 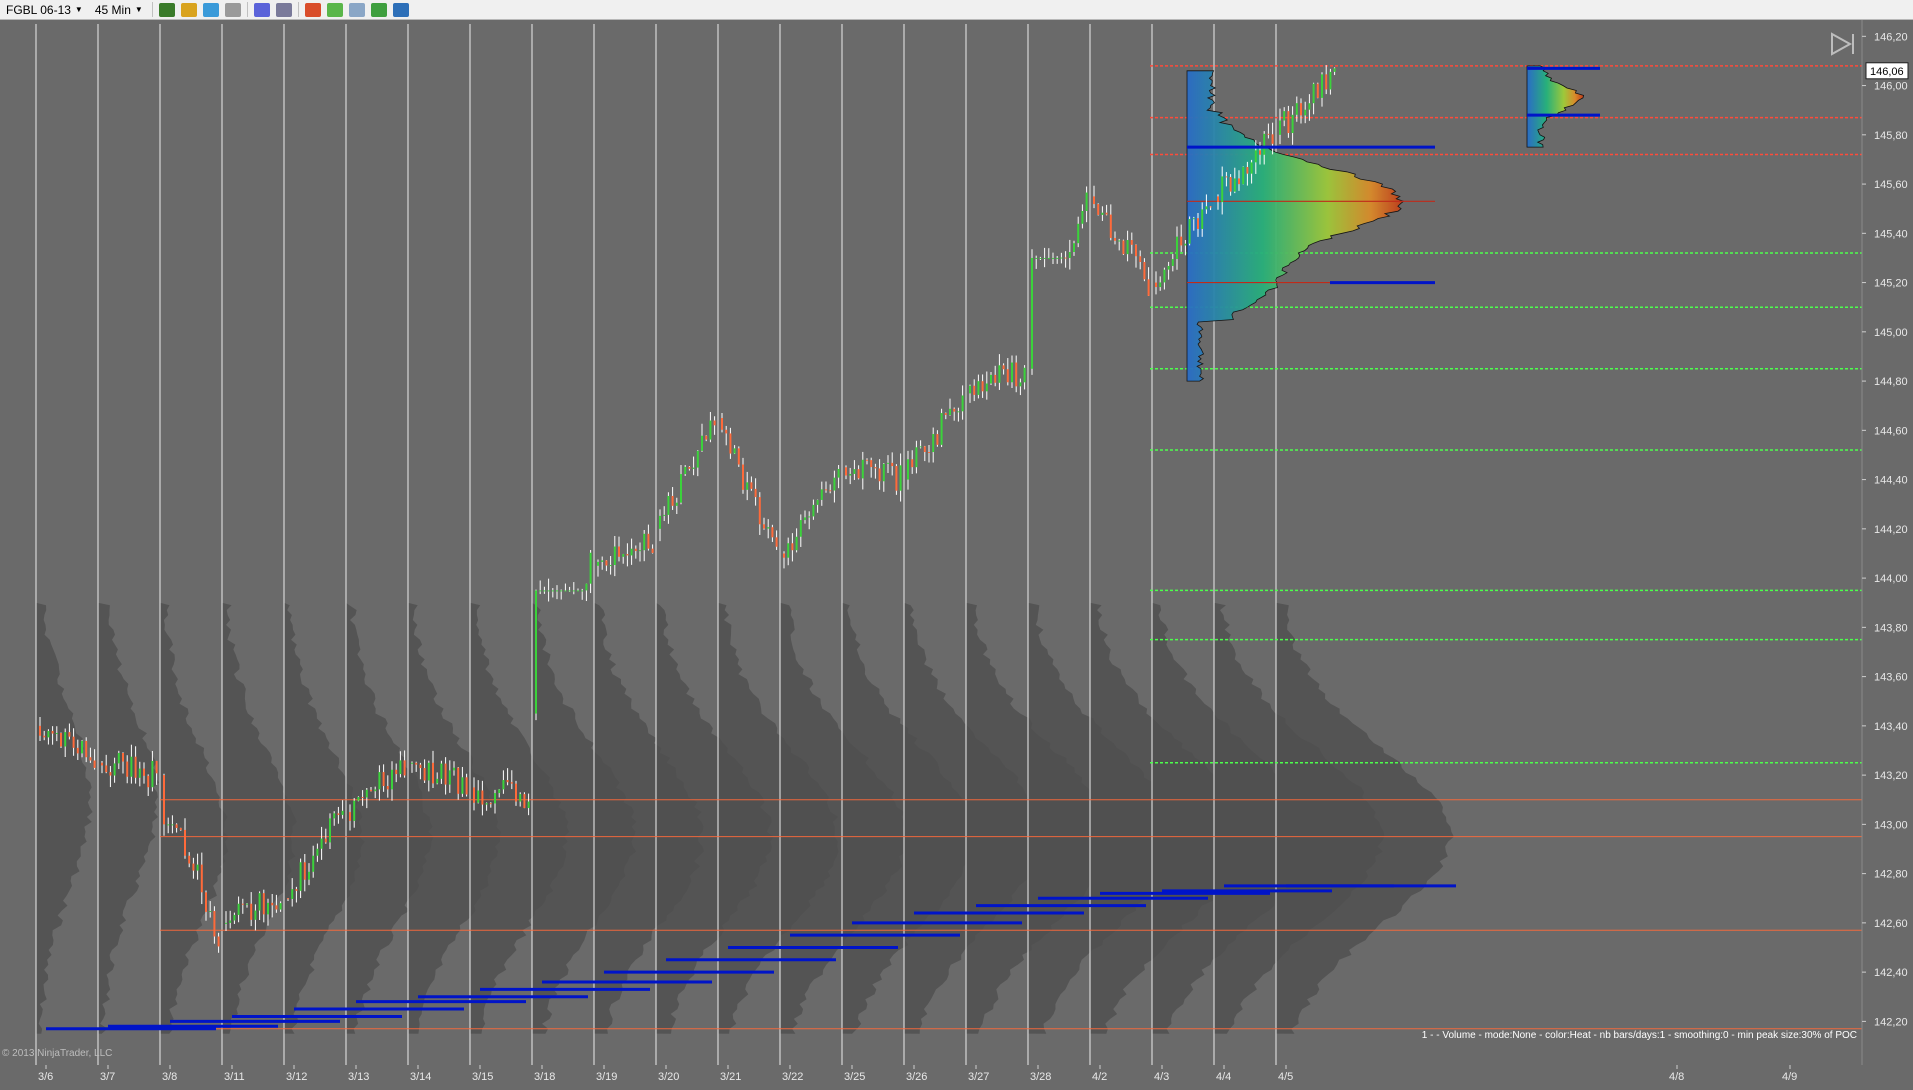 I want to click on zoom-icon, so click(x=232, y=9).